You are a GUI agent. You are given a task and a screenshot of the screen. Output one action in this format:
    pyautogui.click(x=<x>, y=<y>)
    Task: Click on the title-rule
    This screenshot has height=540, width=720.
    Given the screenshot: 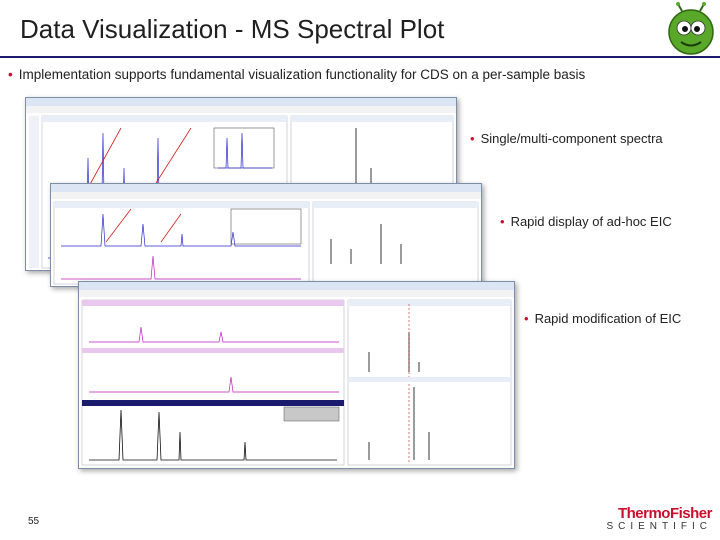 What is the action you would take?
    pyautogui.click(x=360, y=57)
    